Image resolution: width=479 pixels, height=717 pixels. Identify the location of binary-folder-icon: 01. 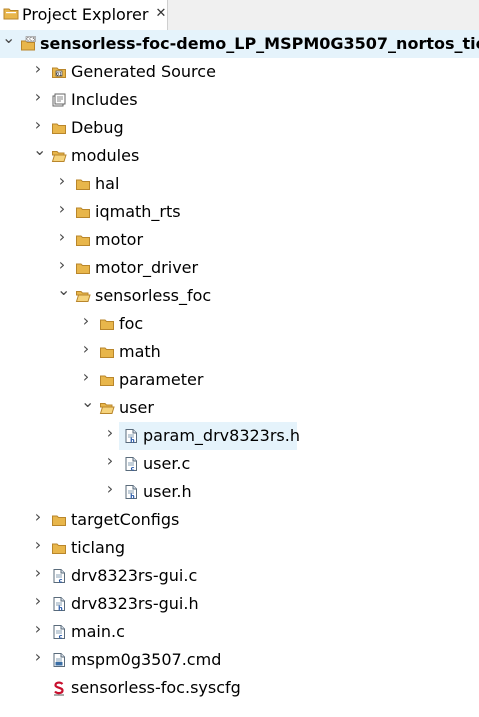
(59, 72).